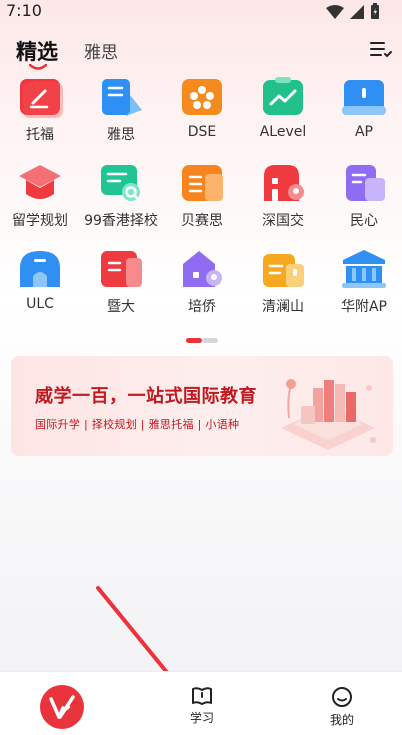 This screenshot has height=735, width=402. Describe the element at coordinates (335, 11) in the screenshot. I see `wifi-icon` at that location.